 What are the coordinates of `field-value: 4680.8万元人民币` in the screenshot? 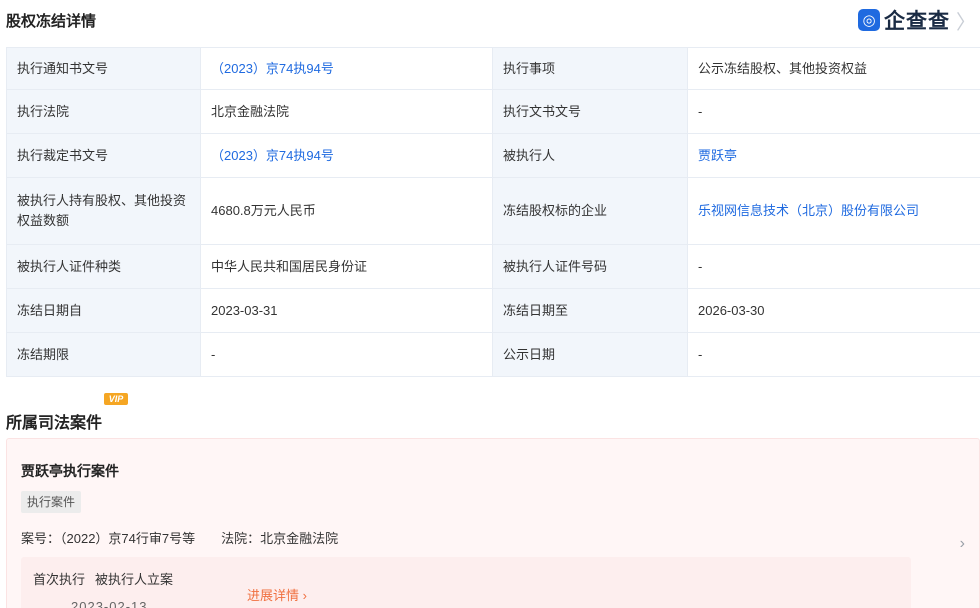 It's located at (346, 211).